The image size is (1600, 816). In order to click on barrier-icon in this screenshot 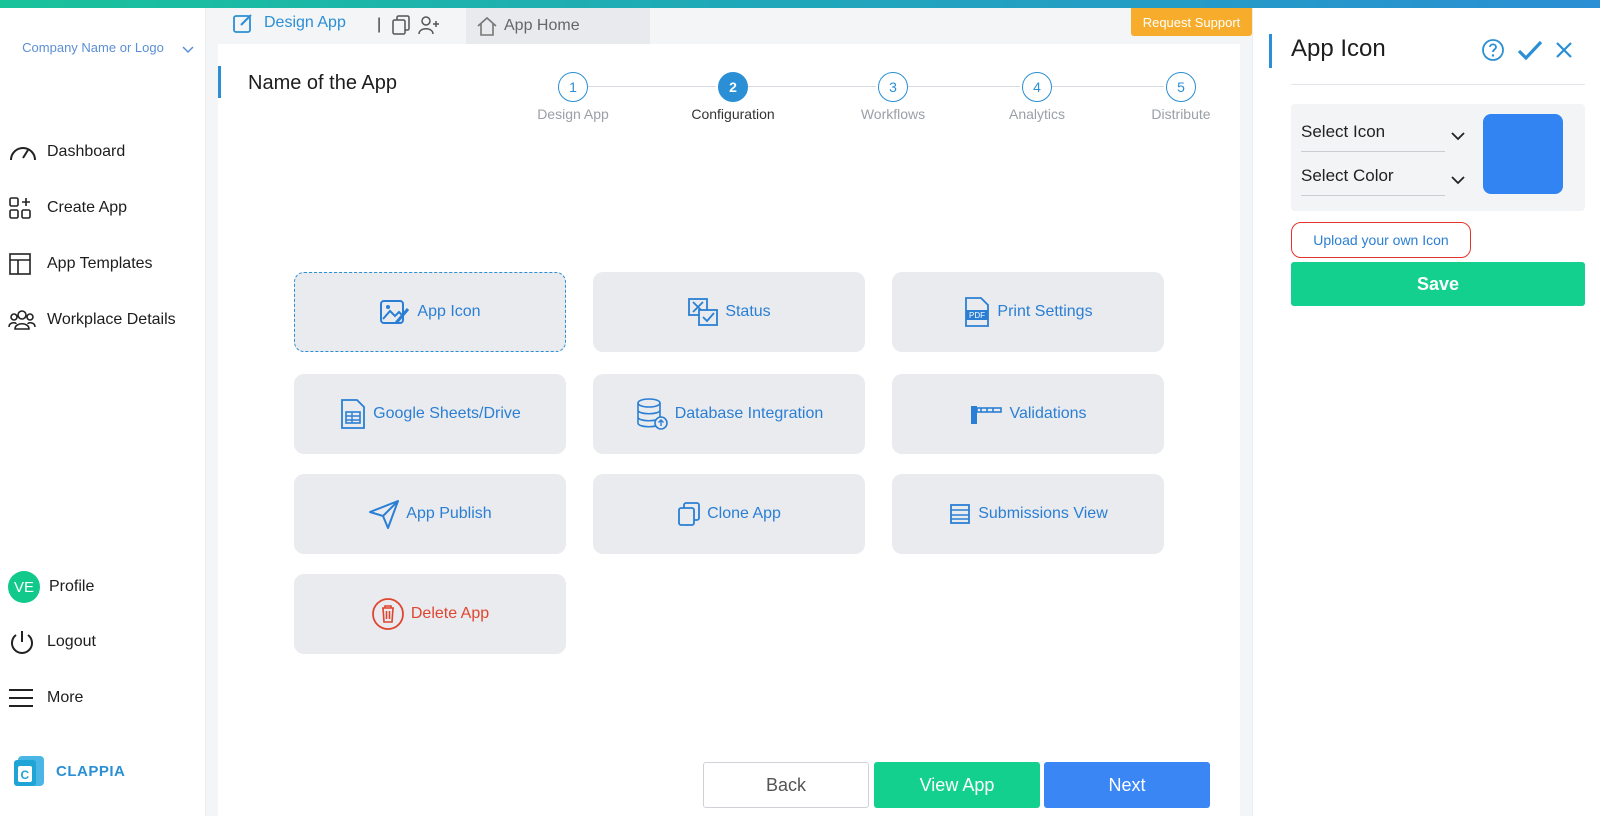, I will do `click(986, 414)`.